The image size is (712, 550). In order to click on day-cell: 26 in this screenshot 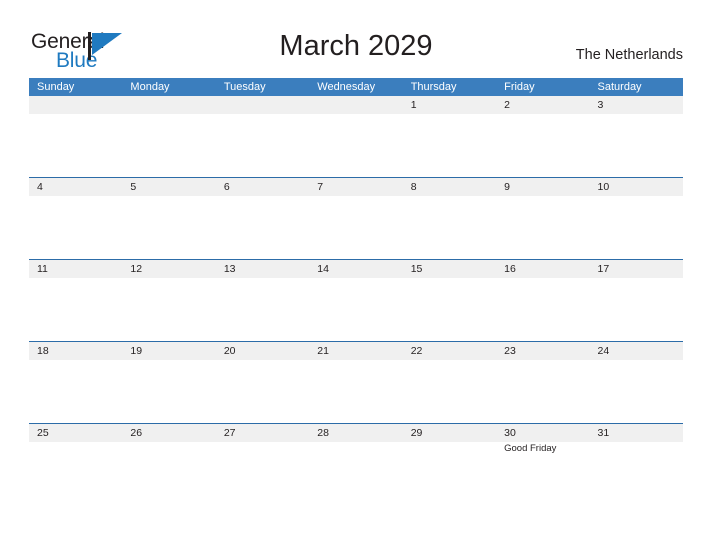, I will do `click(168, 433)`.